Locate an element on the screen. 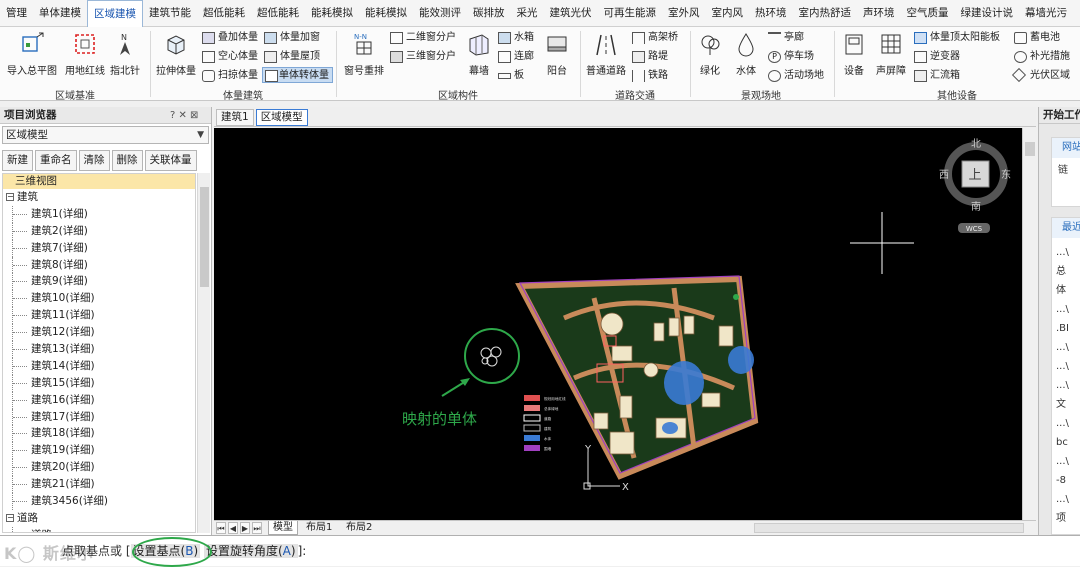 Image resolution: width=1080 pixels, height=567 pixels. menu-item-11: 建筑光伏 is located at coordinates (571, 13).